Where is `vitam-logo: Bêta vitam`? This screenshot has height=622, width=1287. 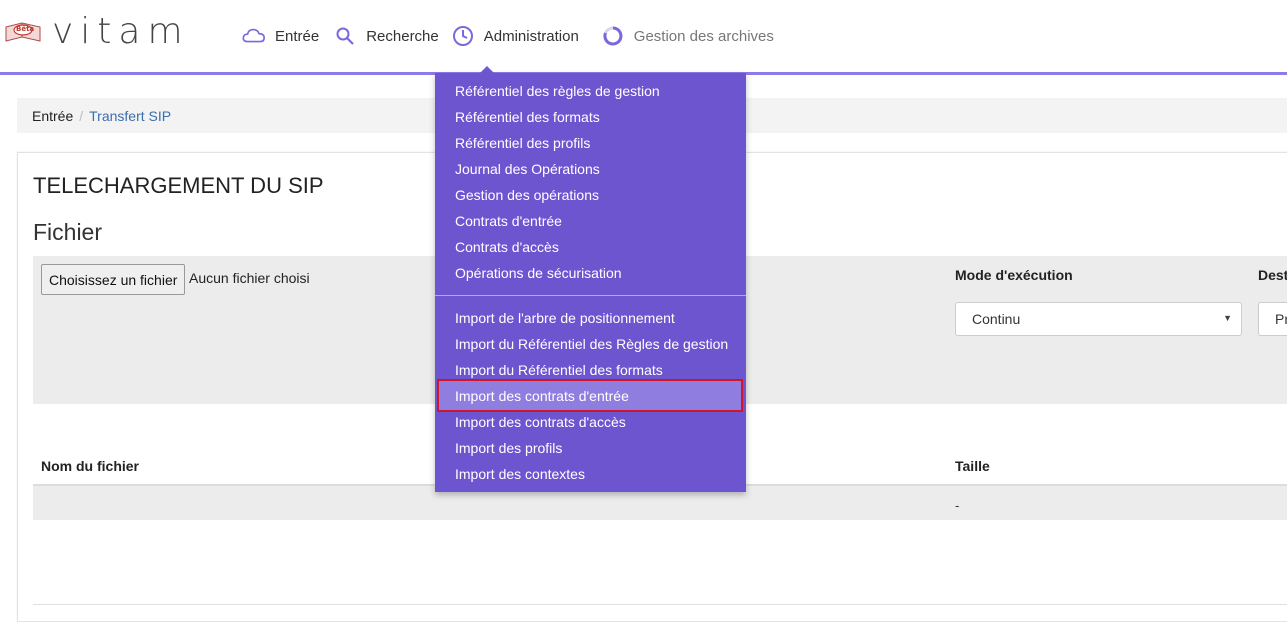
vitam-logo: Bêta vitam is located at coordinates (97, 32).